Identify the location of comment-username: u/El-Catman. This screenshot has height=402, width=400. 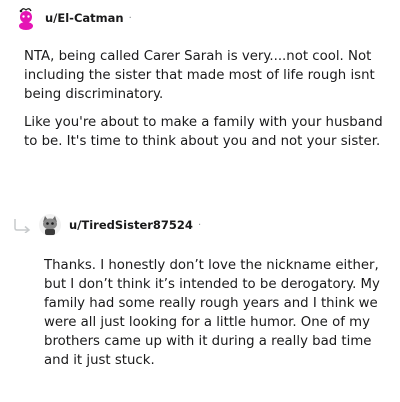
(84, 18).